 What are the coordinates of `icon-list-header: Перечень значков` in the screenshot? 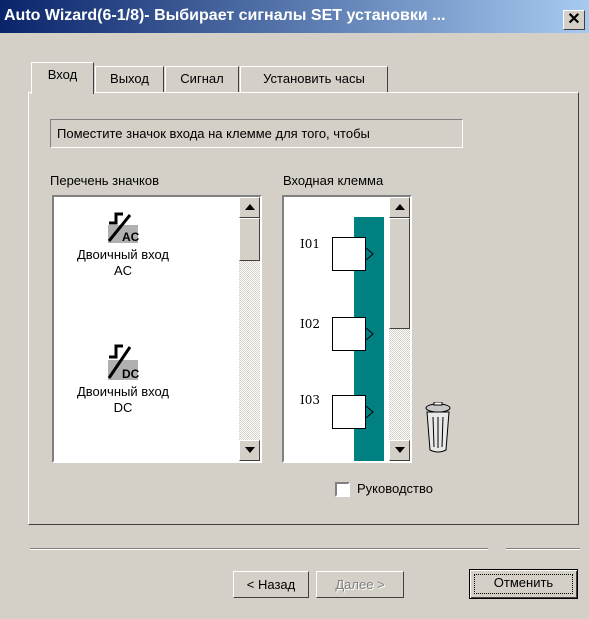 It's located at (104, 180).